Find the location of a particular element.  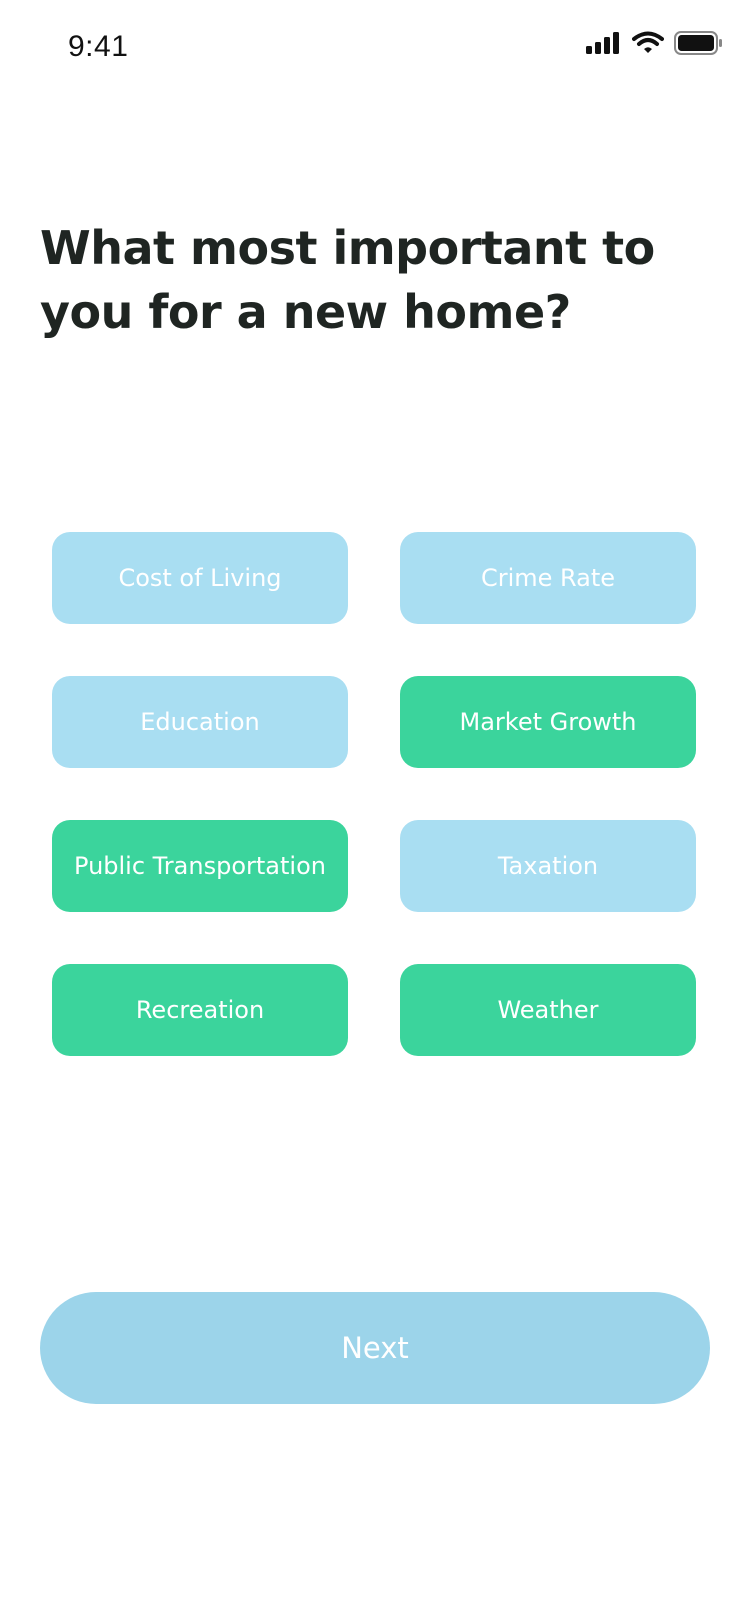

status-time: 9:41 is located at coordinates (98, 46).